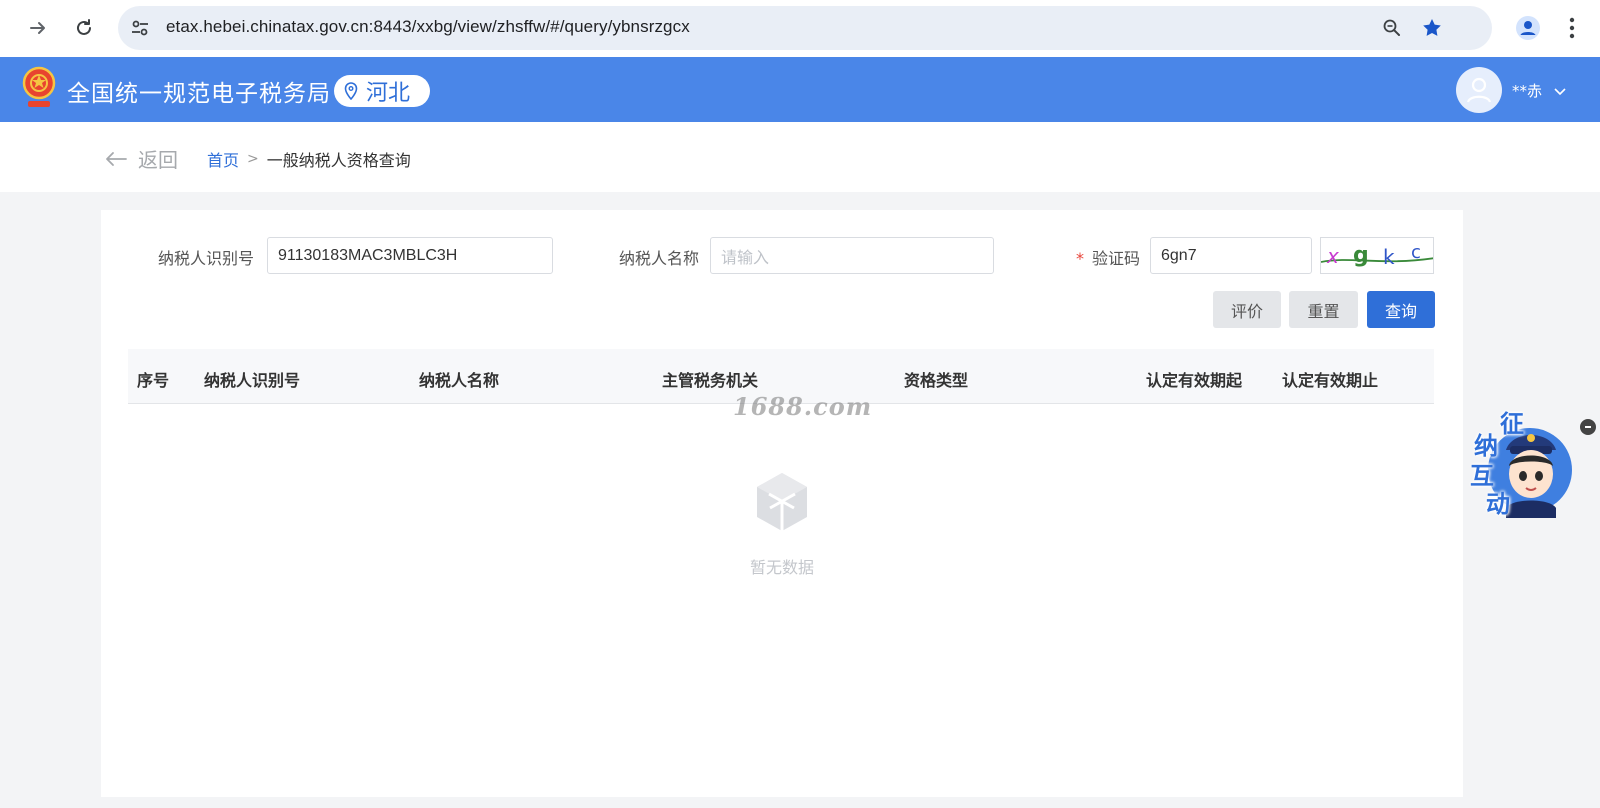  Describe the element at coordinates (1361, 255) in the screenshot. I see `captcha-char: g` at that location.